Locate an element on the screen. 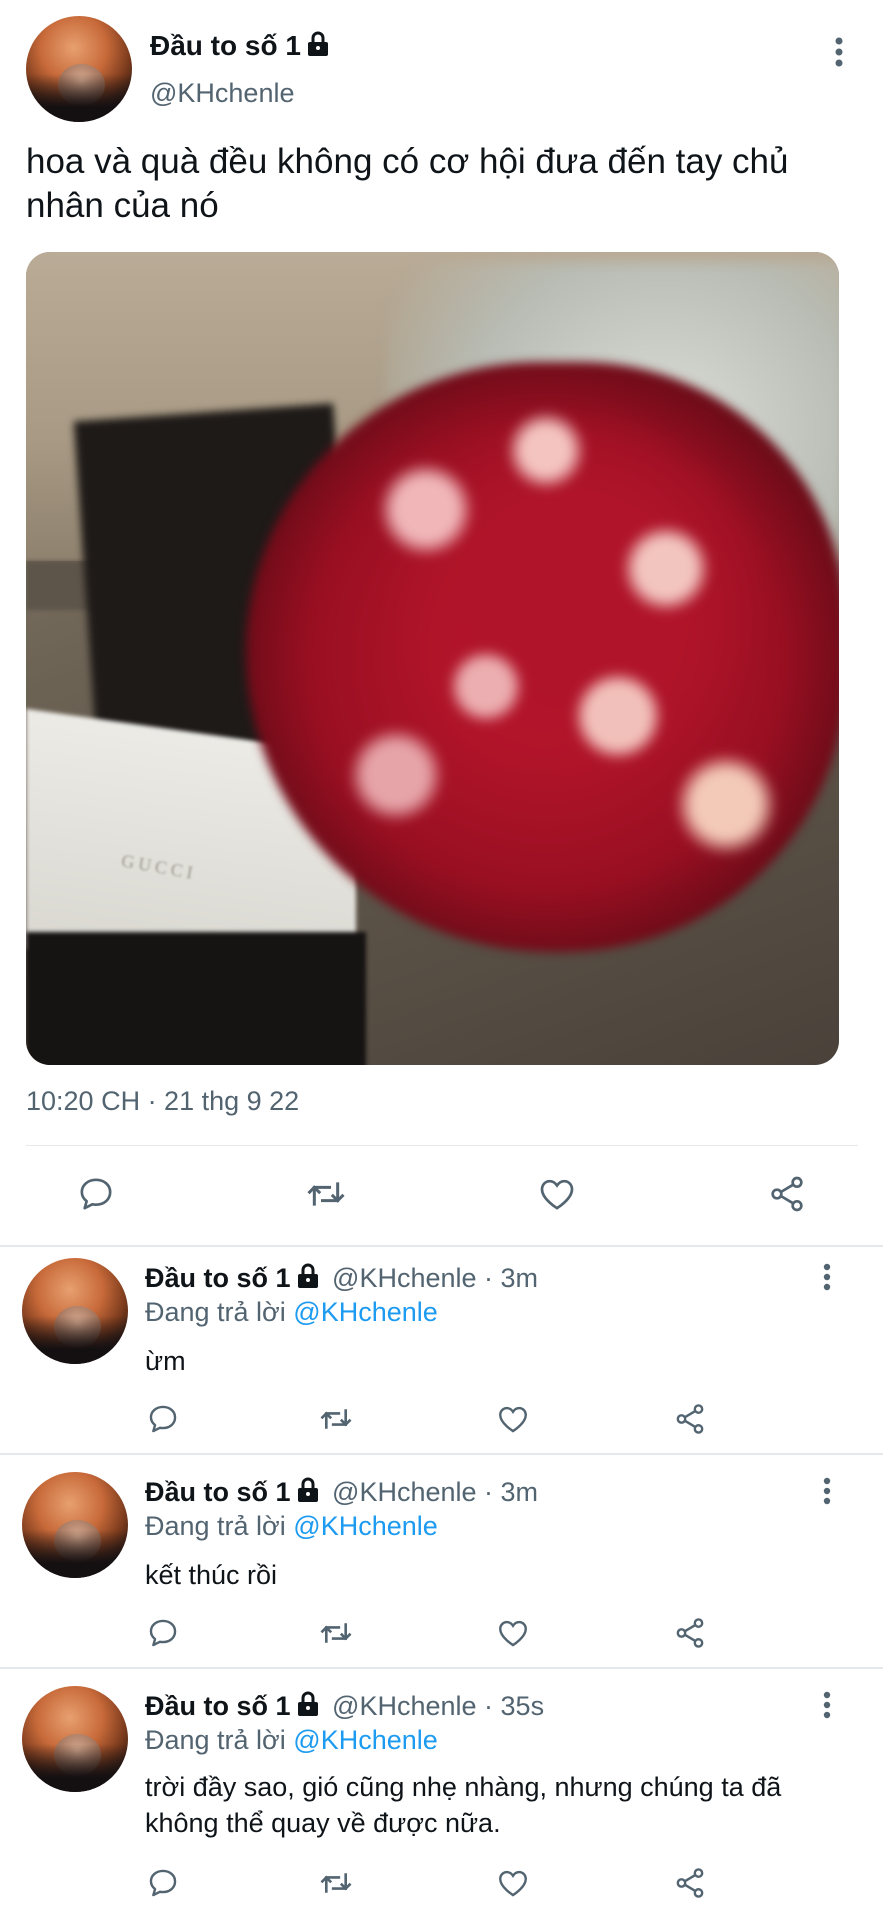 This screenshot has height=1920, width=883. reply-text: ừm is located at coordinates (165, 1361).